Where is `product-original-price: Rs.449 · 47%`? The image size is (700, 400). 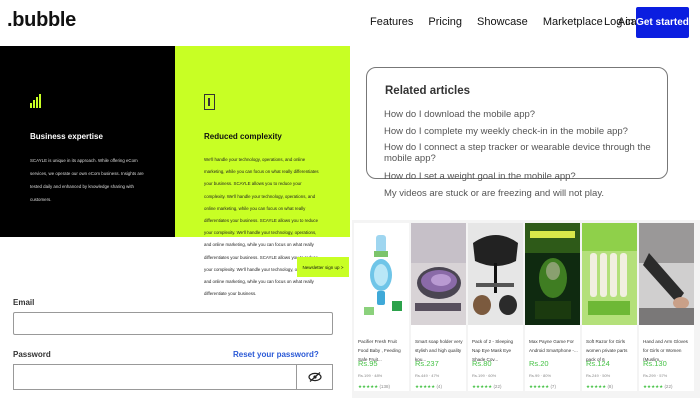 product-original-price: Rs.449 · 47% is located at coordinates (427, 375).